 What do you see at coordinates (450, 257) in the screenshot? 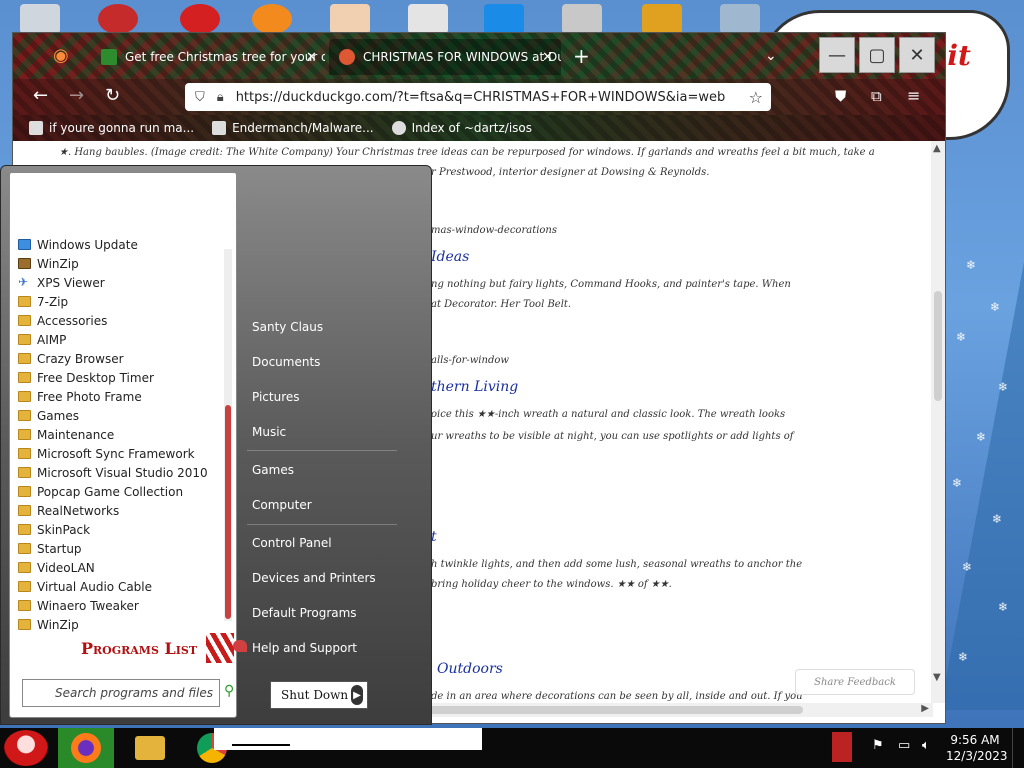
I see `result-title: Ideas` at bounding box center [450, 257].